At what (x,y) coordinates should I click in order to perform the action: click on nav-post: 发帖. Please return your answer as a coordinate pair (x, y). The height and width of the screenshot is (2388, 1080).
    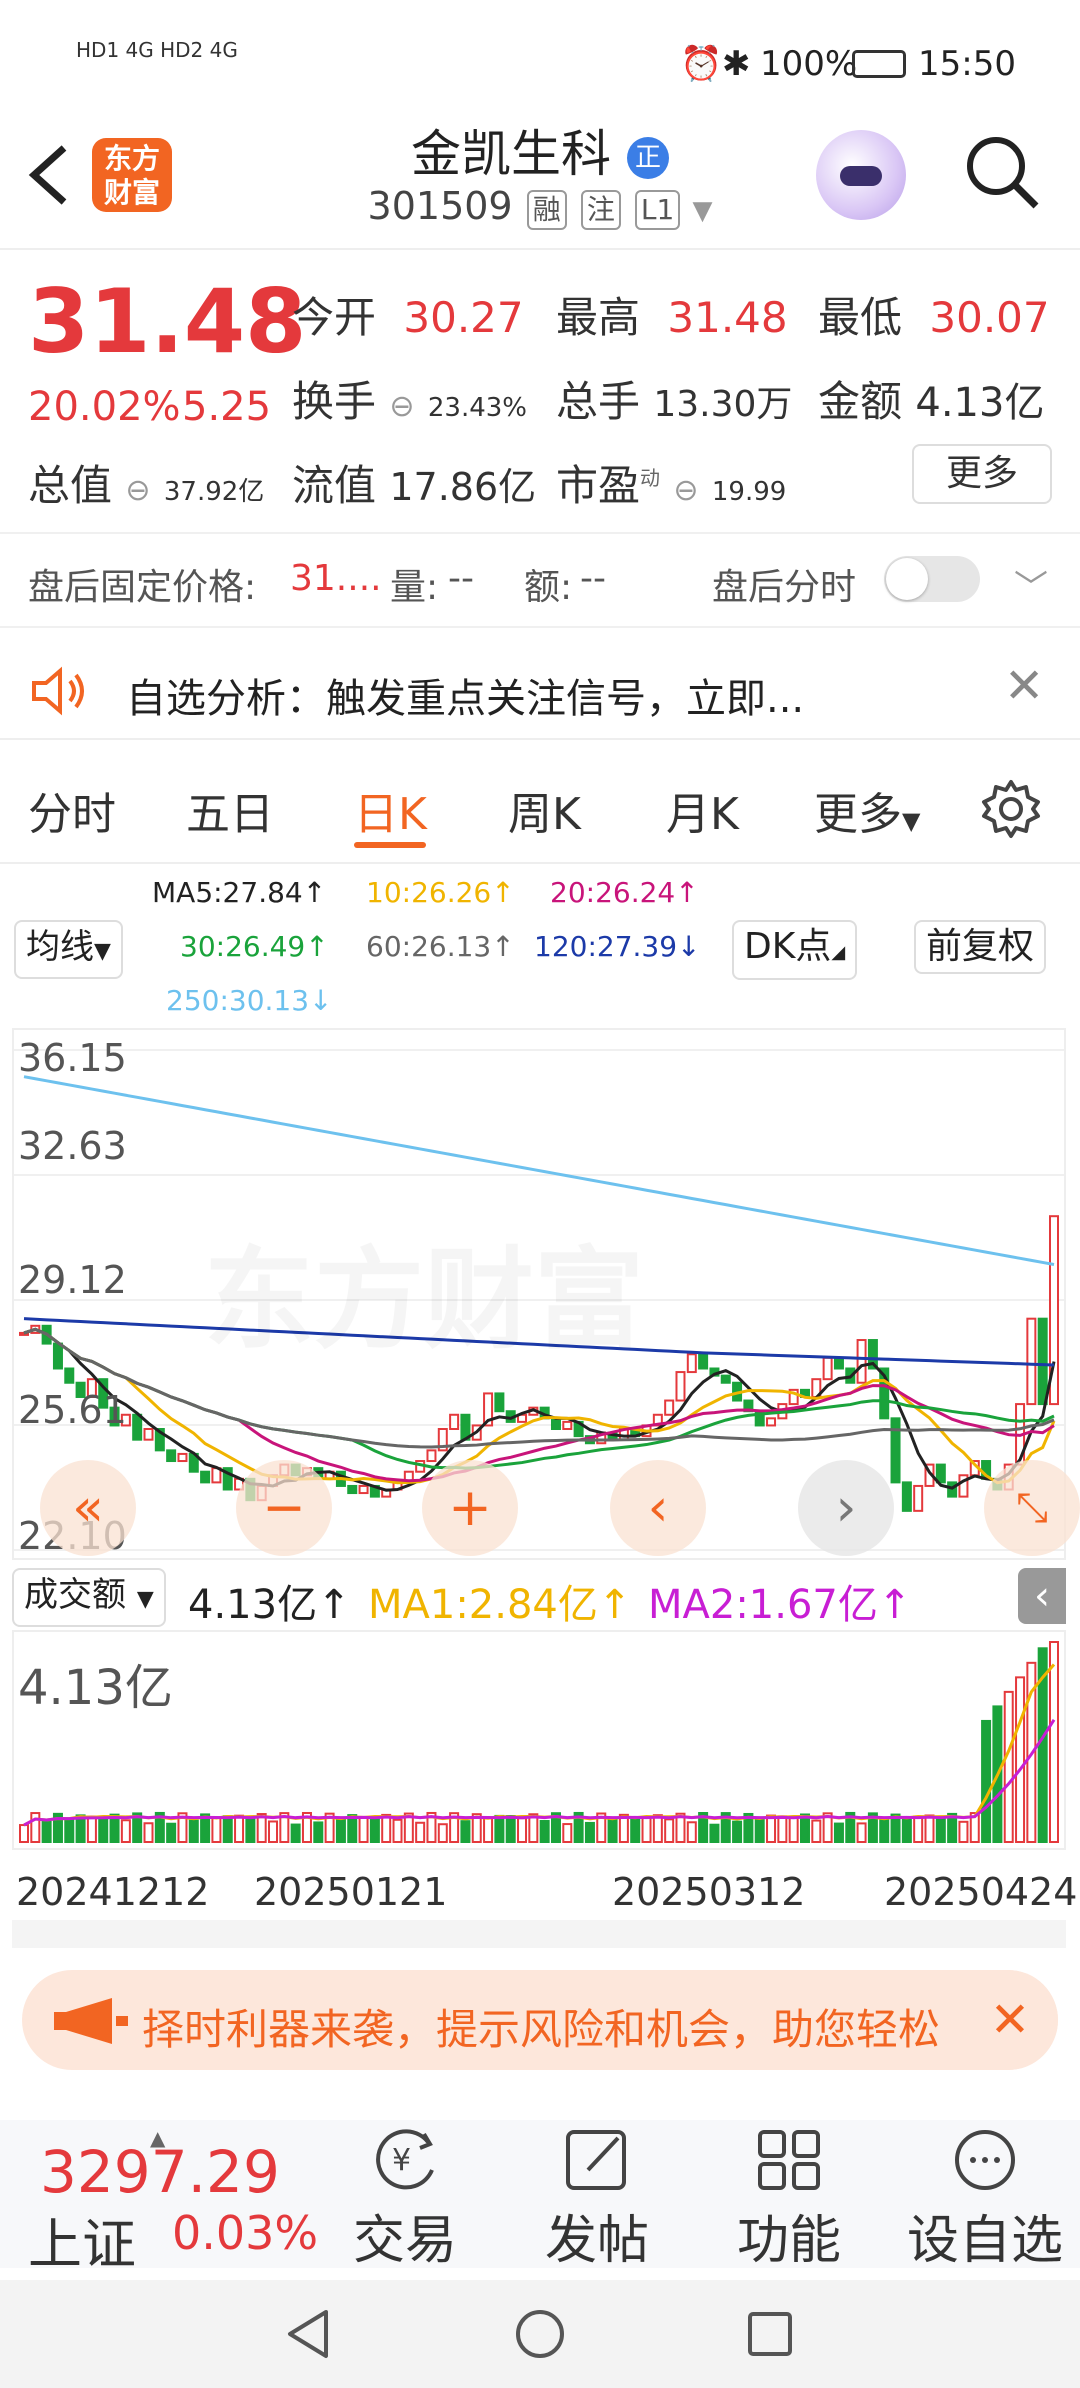
    Looking at the image, I should click on (597, 2198).